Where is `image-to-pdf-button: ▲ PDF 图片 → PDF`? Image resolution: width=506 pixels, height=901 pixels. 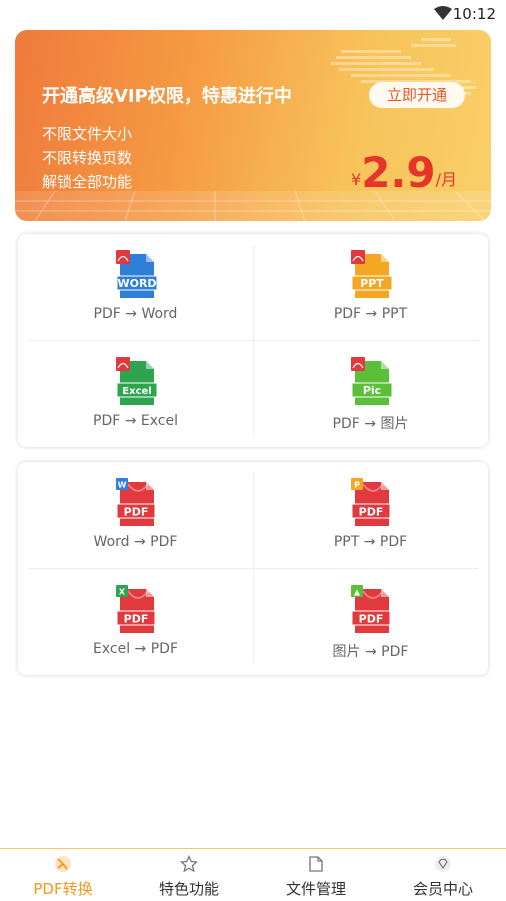 image-to-pdf-button: ▲ PDF 图片 → PDF is located at coordinates (370, 622).